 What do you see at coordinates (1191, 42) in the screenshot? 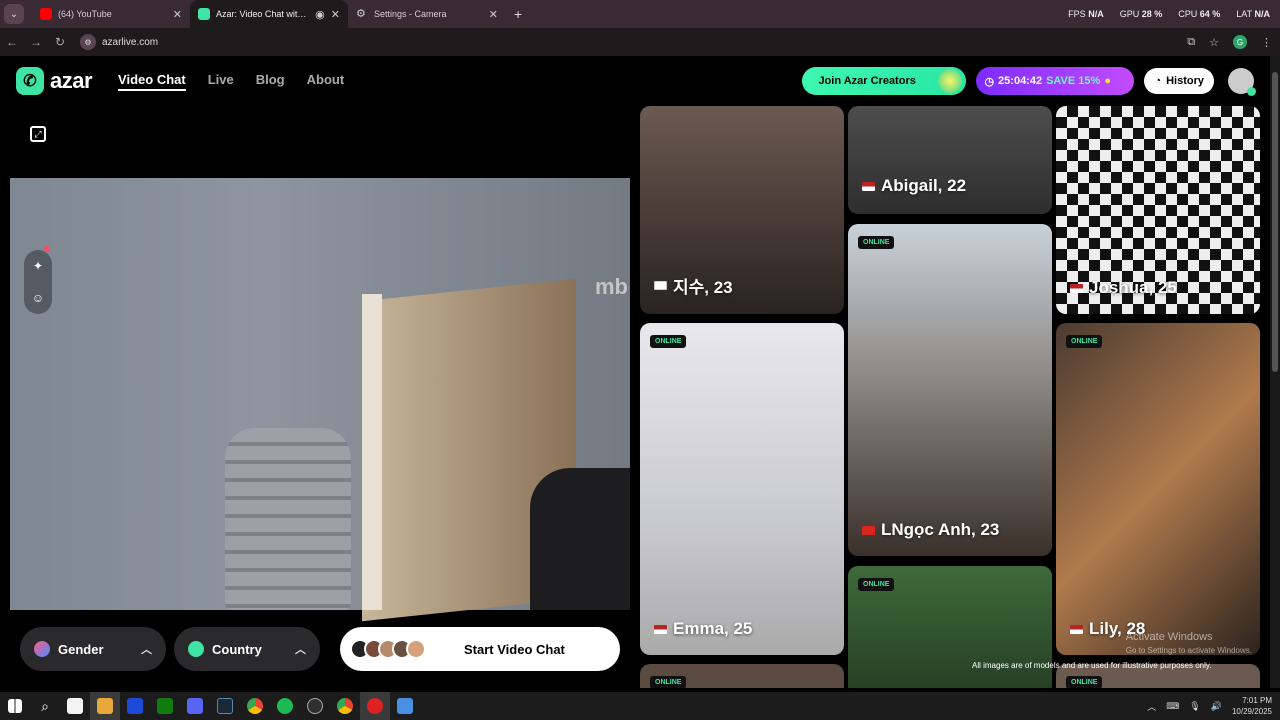
I see `install-app-icon: ⧉` at bounding box center [1191, 42].